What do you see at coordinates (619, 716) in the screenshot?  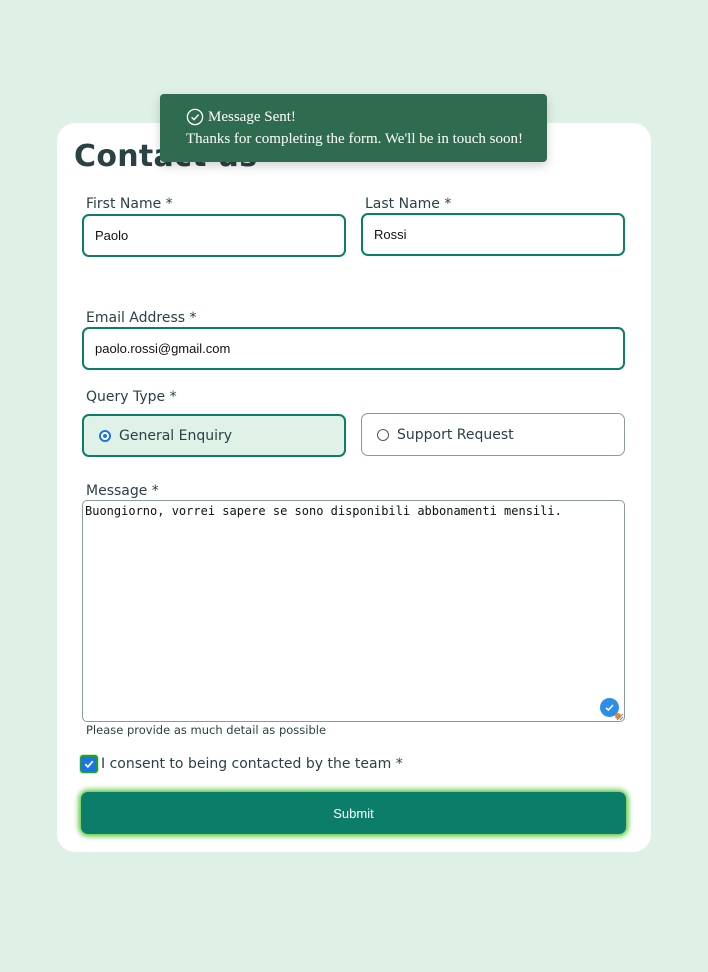 I see `resize-handle-icon` at bounding box center [619, 716].